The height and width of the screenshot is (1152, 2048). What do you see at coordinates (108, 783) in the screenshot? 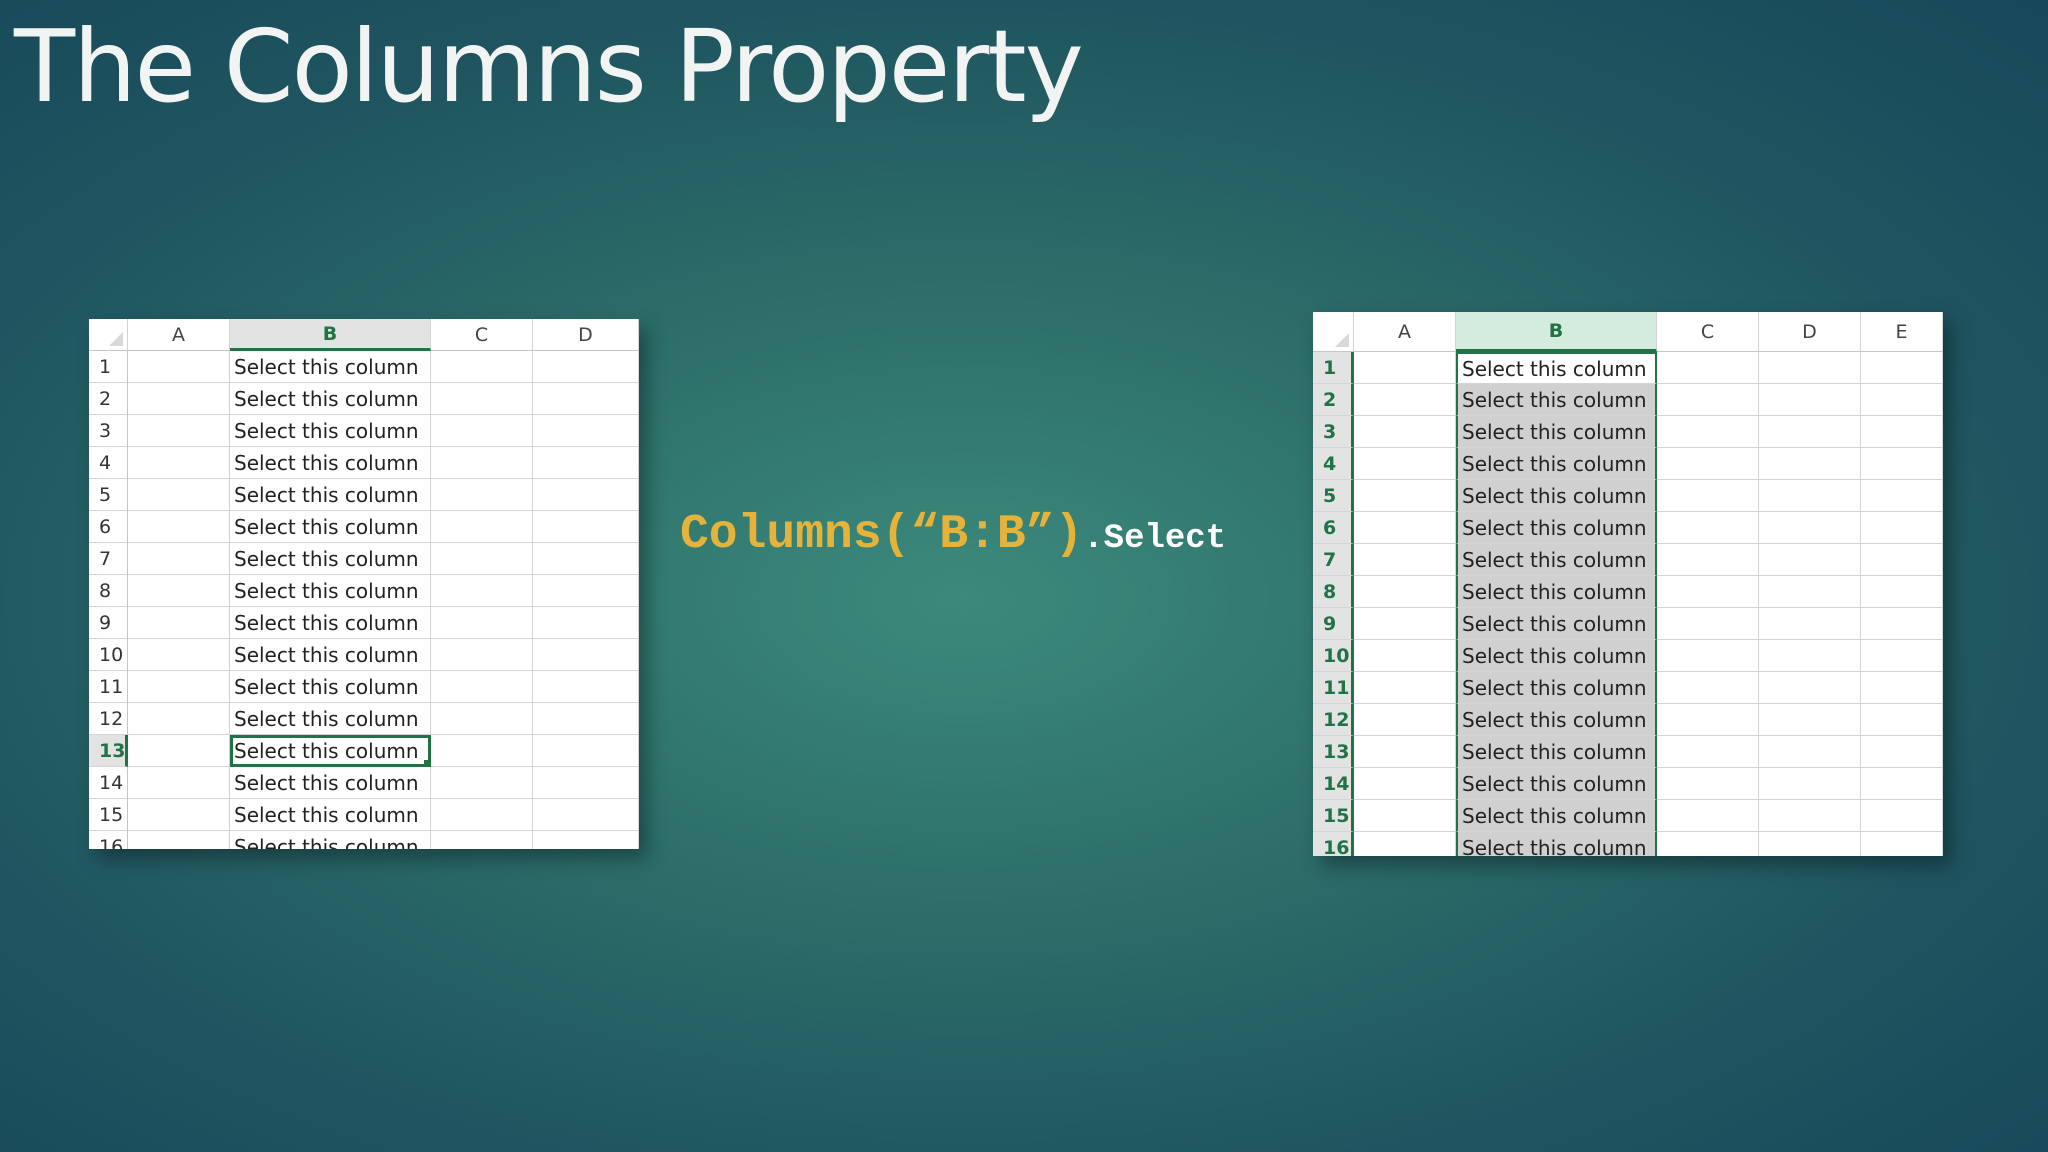
I see `row-header: 14` at bounding box center [108, 783].